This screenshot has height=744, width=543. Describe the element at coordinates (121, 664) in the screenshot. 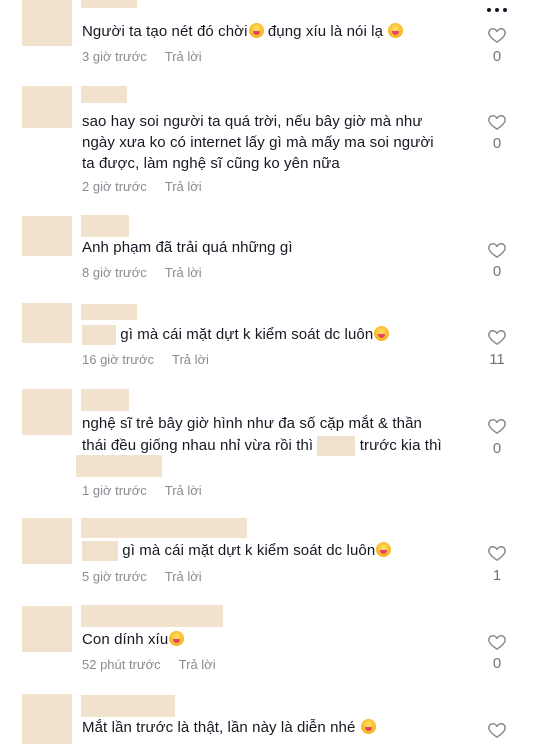

I see `timestamp: 52 phút trước` at that location.